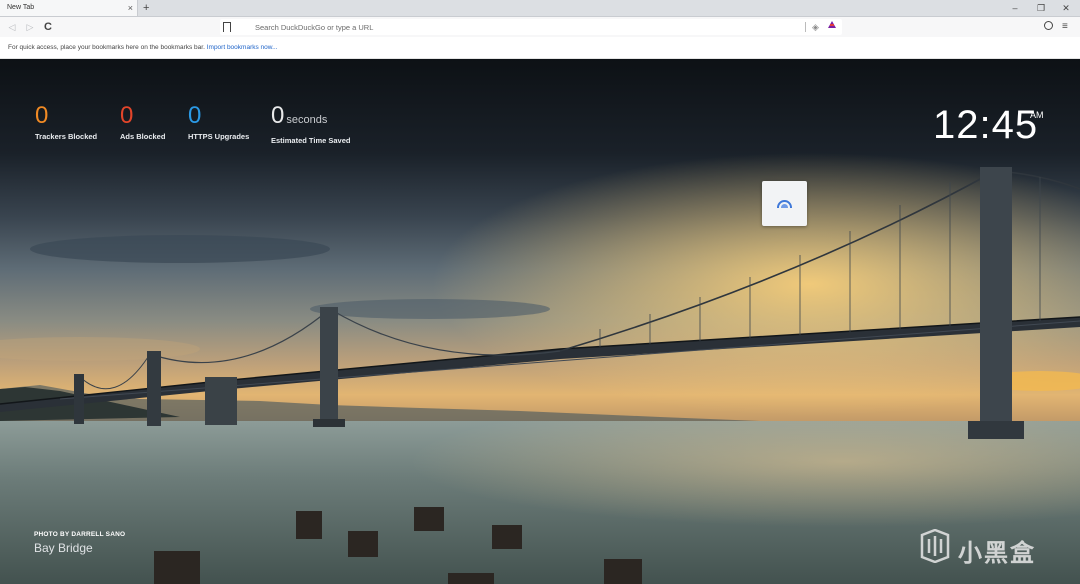 The height and width of the screenshot is (584, 1080). I want to click on https-upgrades-count: 0, so click(195, 115).